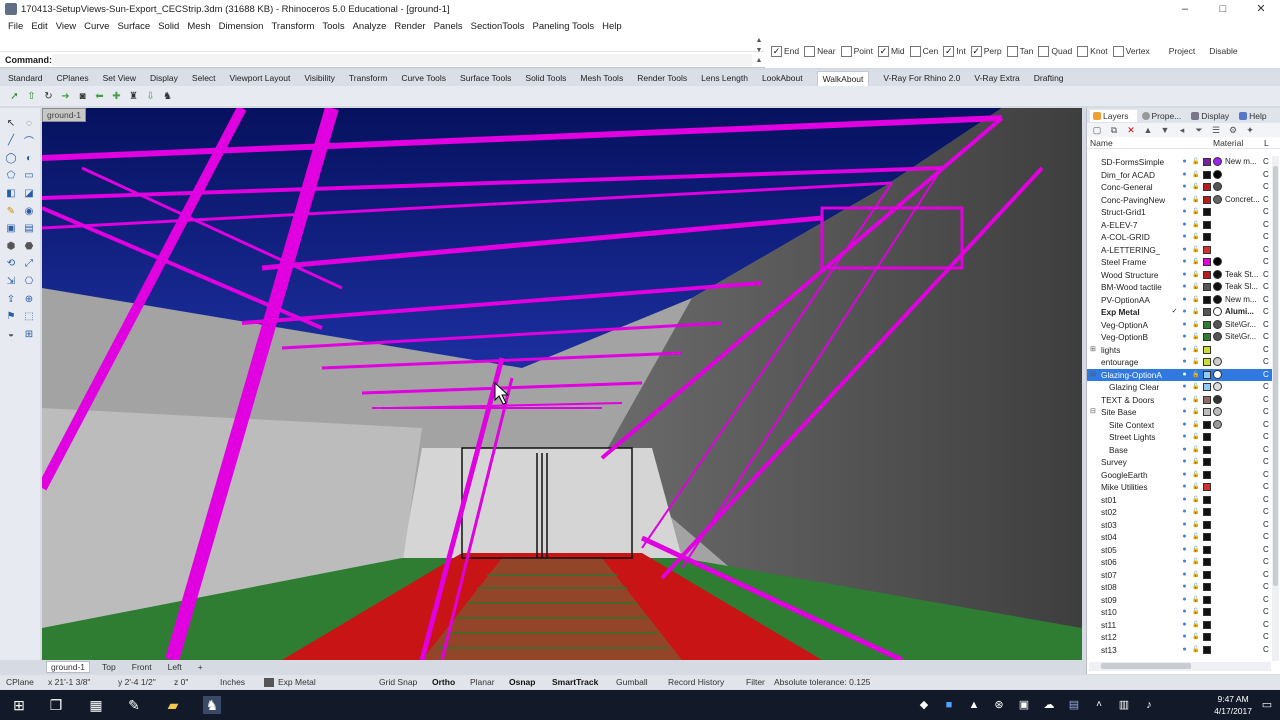 The height and width of the screenshot is (720, 1280). I want to click on layer-name: Survey, so click(1114, 462).